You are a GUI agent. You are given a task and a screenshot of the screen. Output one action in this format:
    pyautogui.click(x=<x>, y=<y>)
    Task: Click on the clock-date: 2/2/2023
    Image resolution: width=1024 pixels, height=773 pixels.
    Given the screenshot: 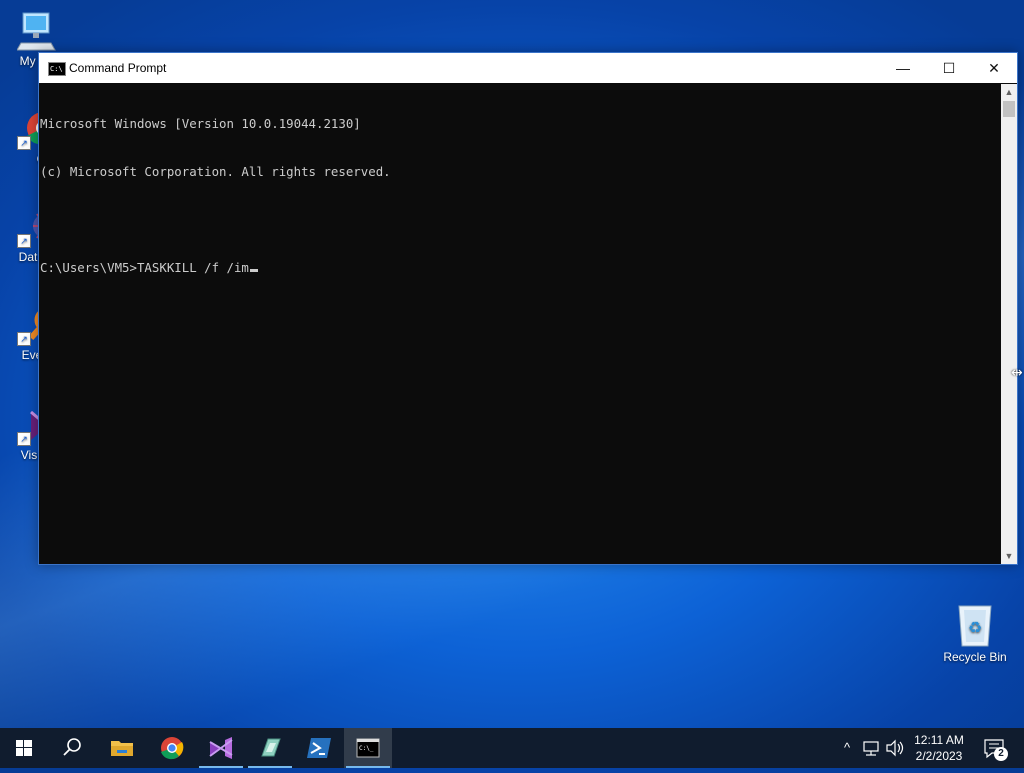 What is the action you would take?
    pyautogui.click(x=939, y=756)
    